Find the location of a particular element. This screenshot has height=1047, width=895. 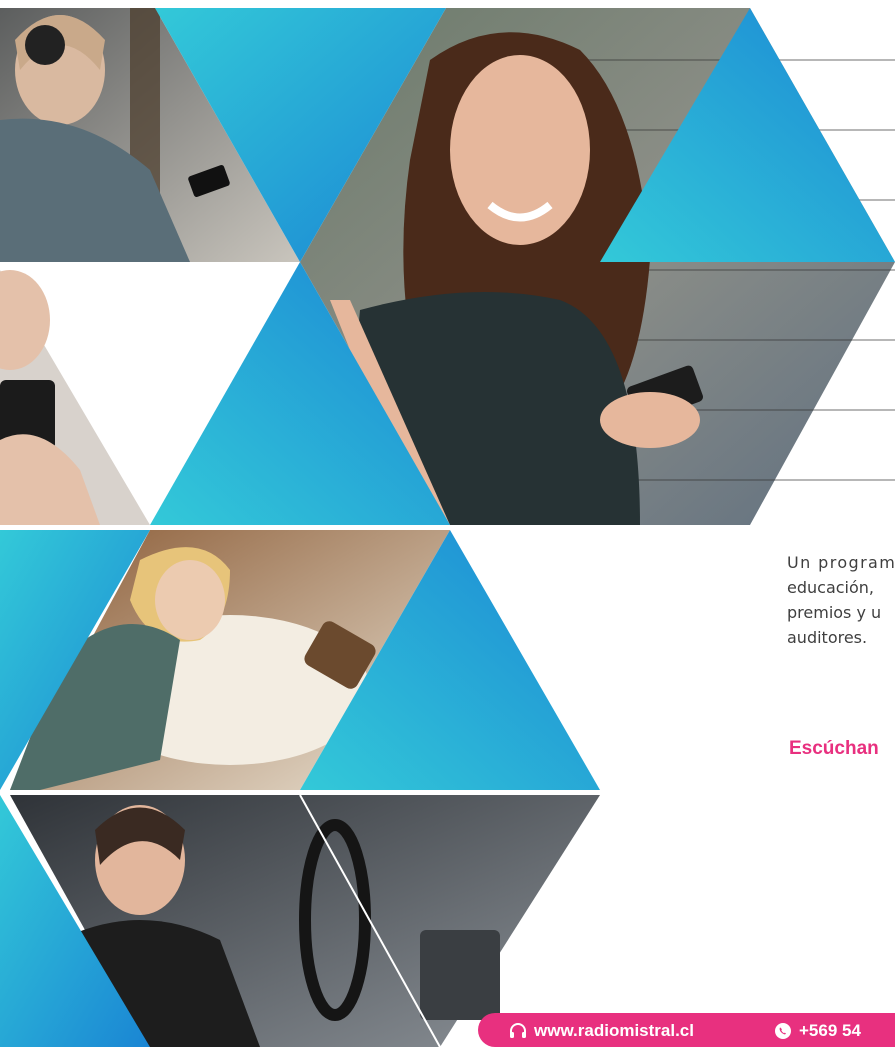

website-text: www.radiomistral.cl is located at coordinates (614, 1031).